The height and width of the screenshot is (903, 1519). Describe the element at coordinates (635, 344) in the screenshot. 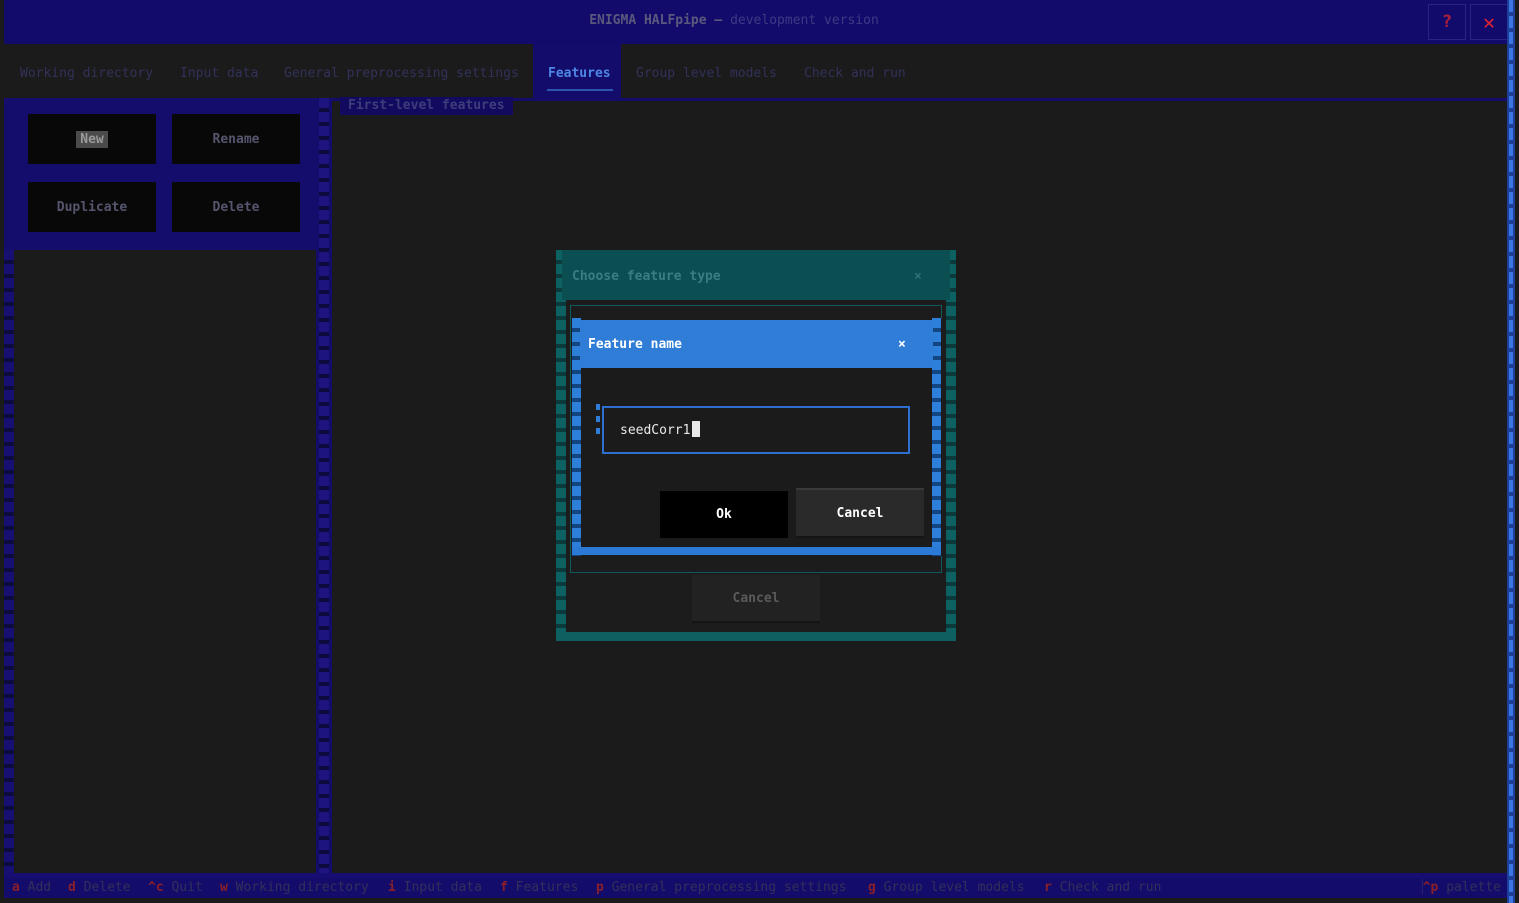

I see `inner-dialog-title: Feature name` at that location.